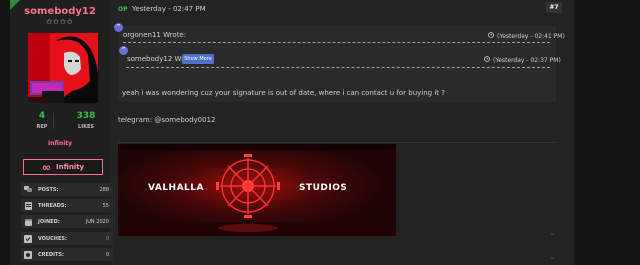 Image resolution: width=640 pixels, height=265 pixels. I want to click on post-timestamp: Yesterday - 02:47 PM, so click(169, 9).